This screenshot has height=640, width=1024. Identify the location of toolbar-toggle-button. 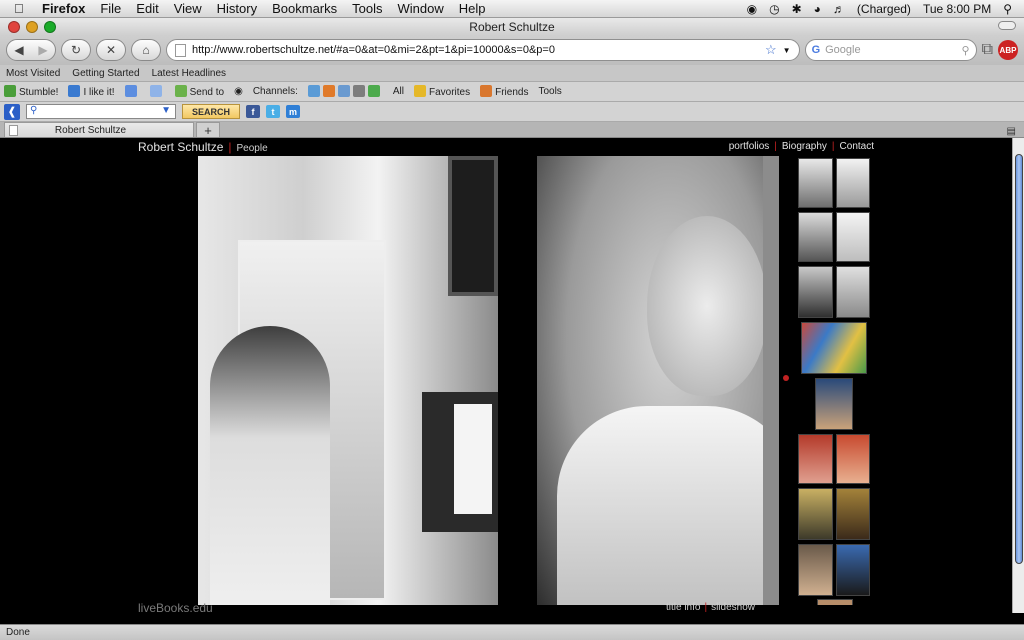
(1007, 25).